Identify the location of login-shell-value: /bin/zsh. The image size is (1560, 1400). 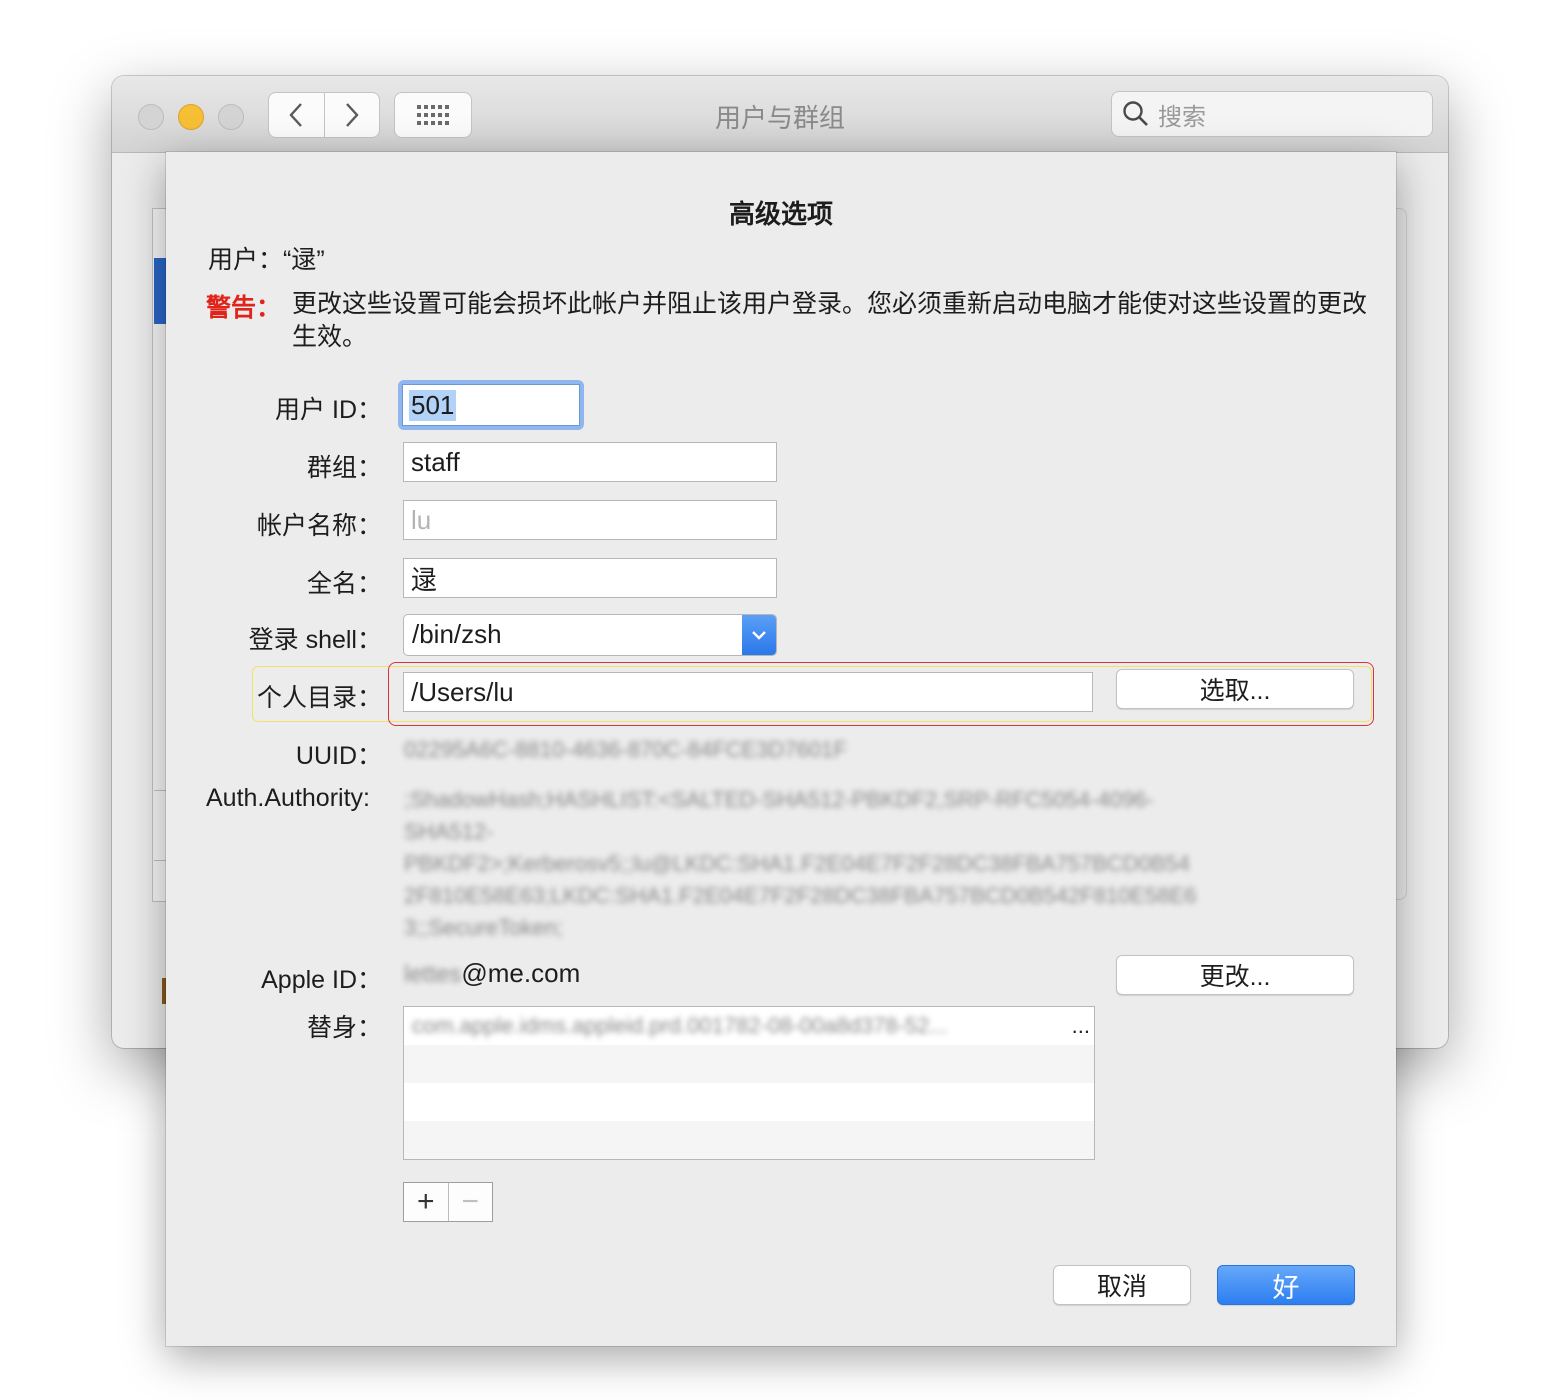
(457, 634).